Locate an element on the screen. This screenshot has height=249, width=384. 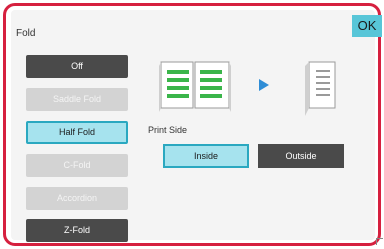
resize-corner is located at coordinates (379, 241).